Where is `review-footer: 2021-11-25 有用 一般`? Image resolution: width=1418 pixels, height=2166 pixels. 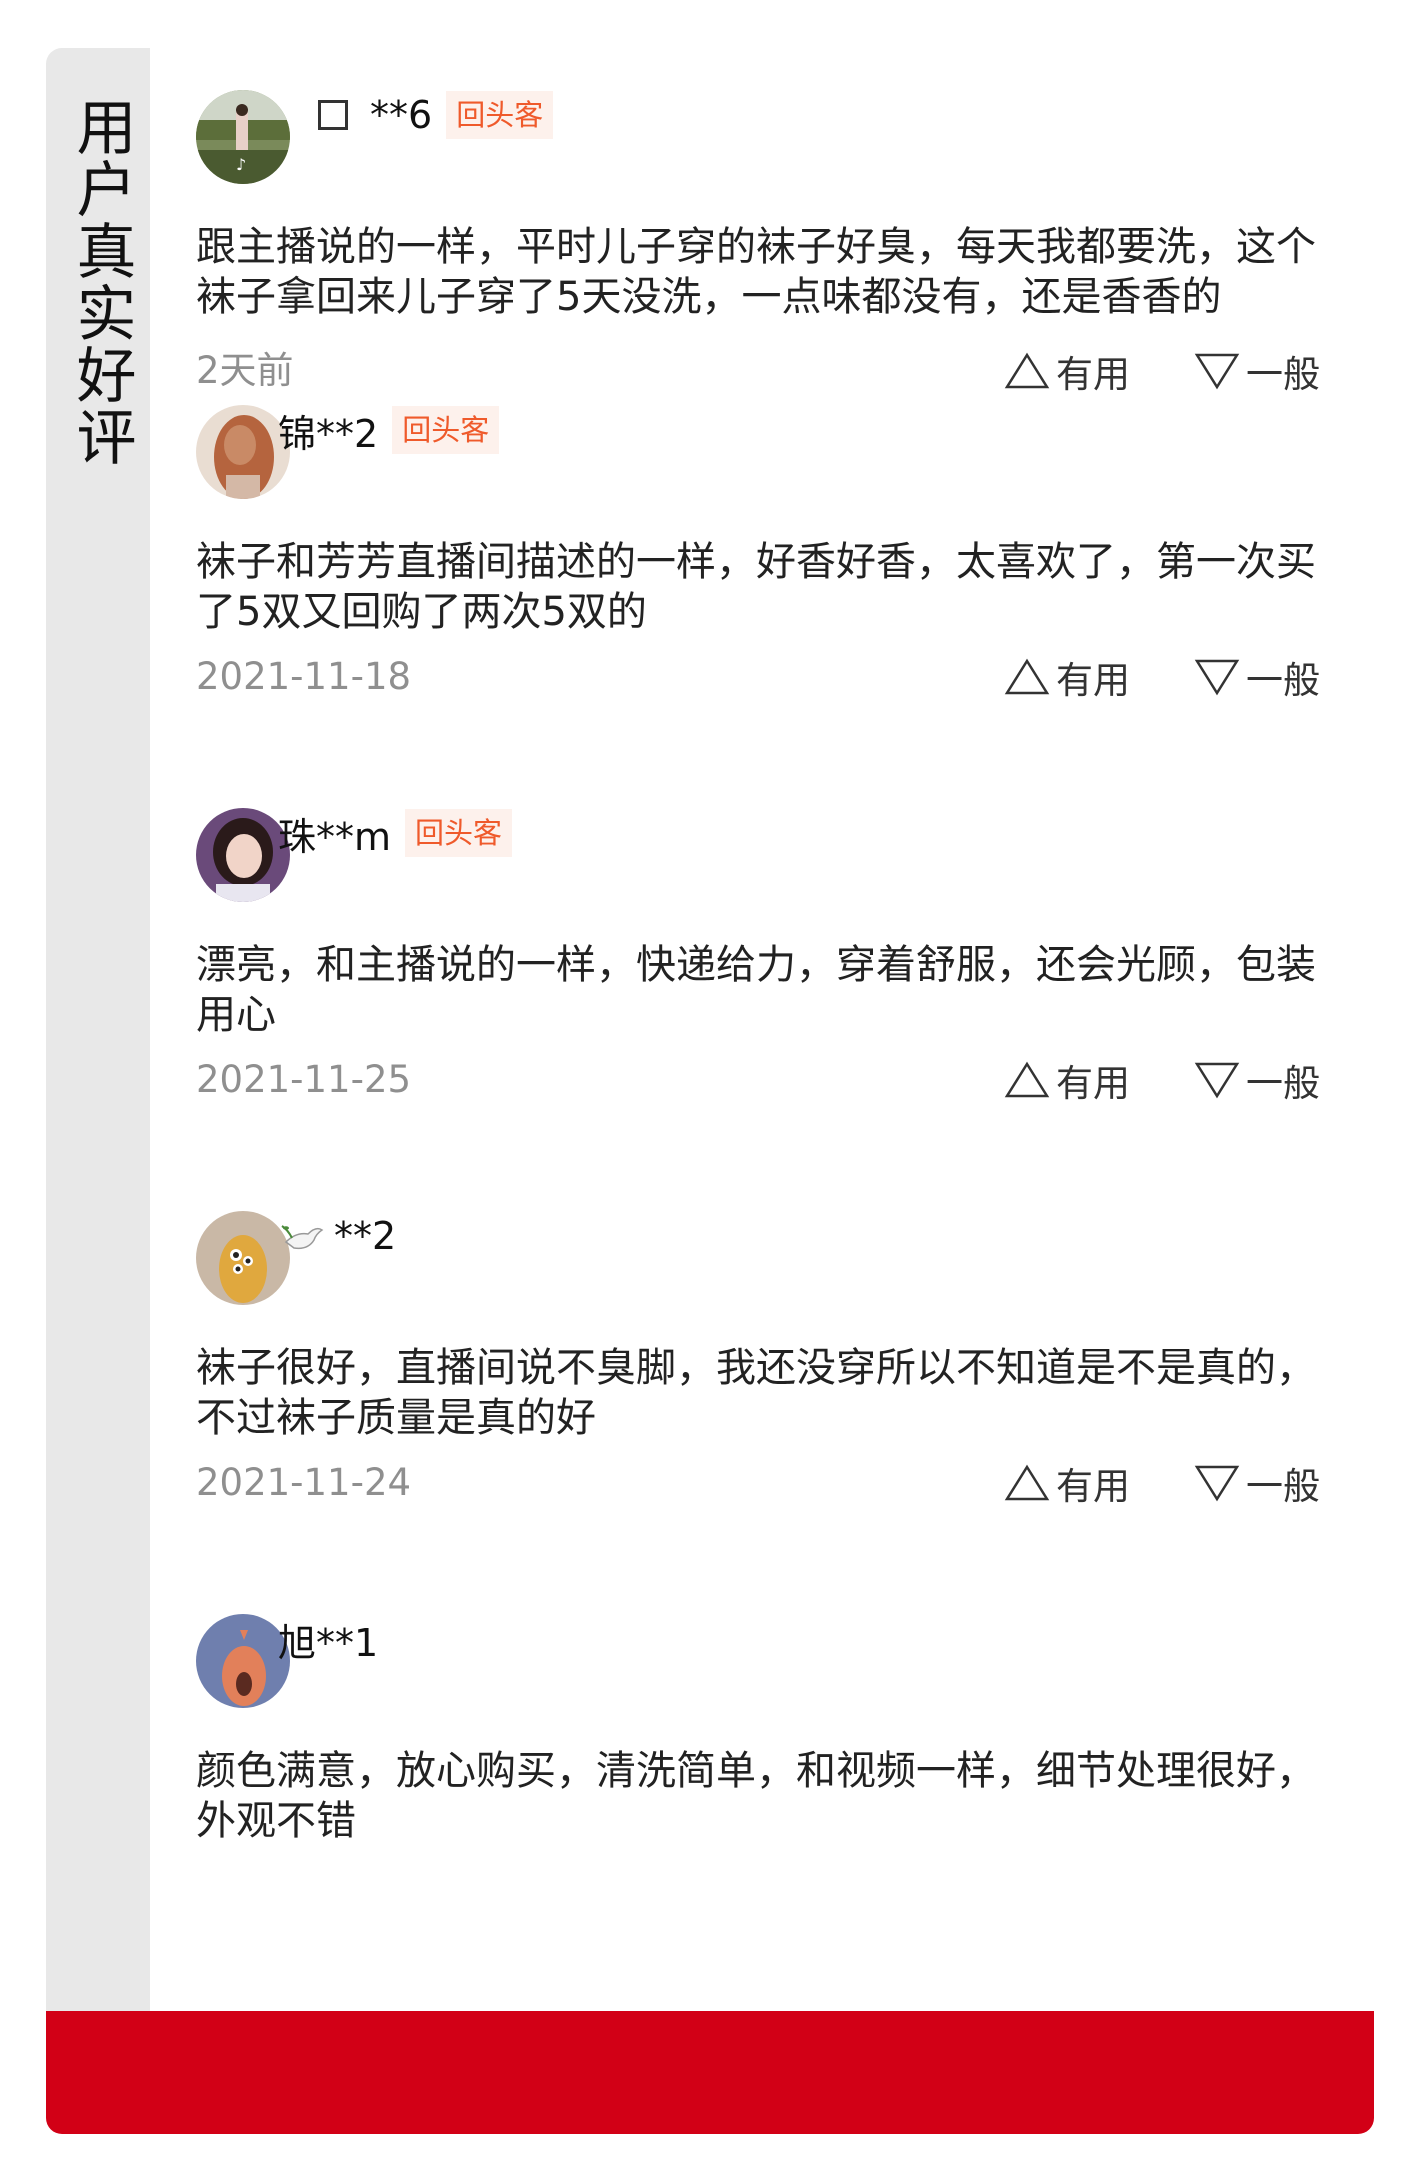
review-footer: 2021-11-25 有用 一般 is located at coordinates (771, 1080).